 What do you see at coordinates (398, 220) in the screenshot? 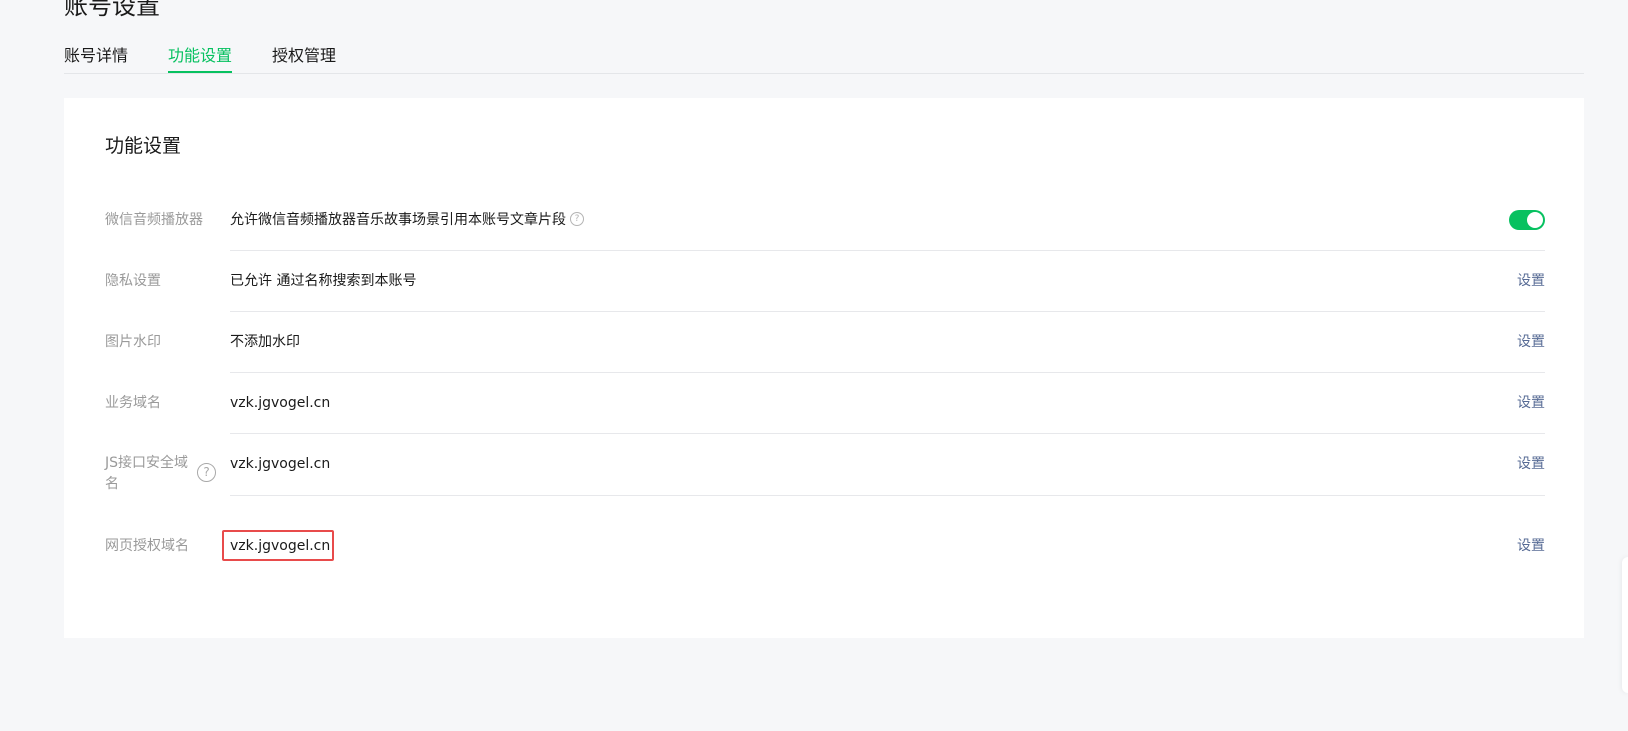
I see `row-value-text: 允许微信音频播放器音乐故事场景引用本账号文章片段` at bounding box center [398, 220].